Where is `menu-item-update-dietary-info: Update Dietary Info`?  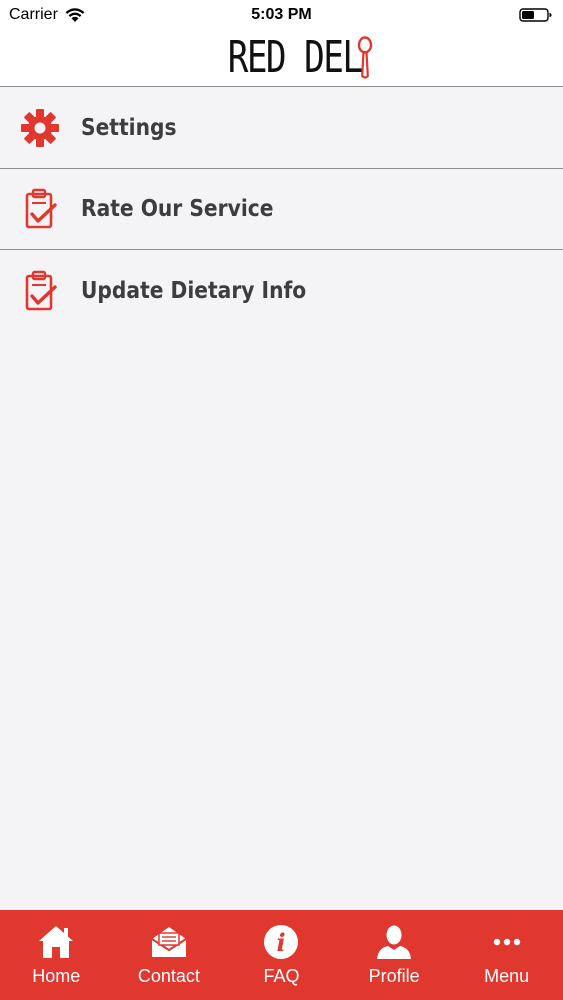 menu-item-update-dietary-info: Update Dietary Info is located at coordinates (281, 290).